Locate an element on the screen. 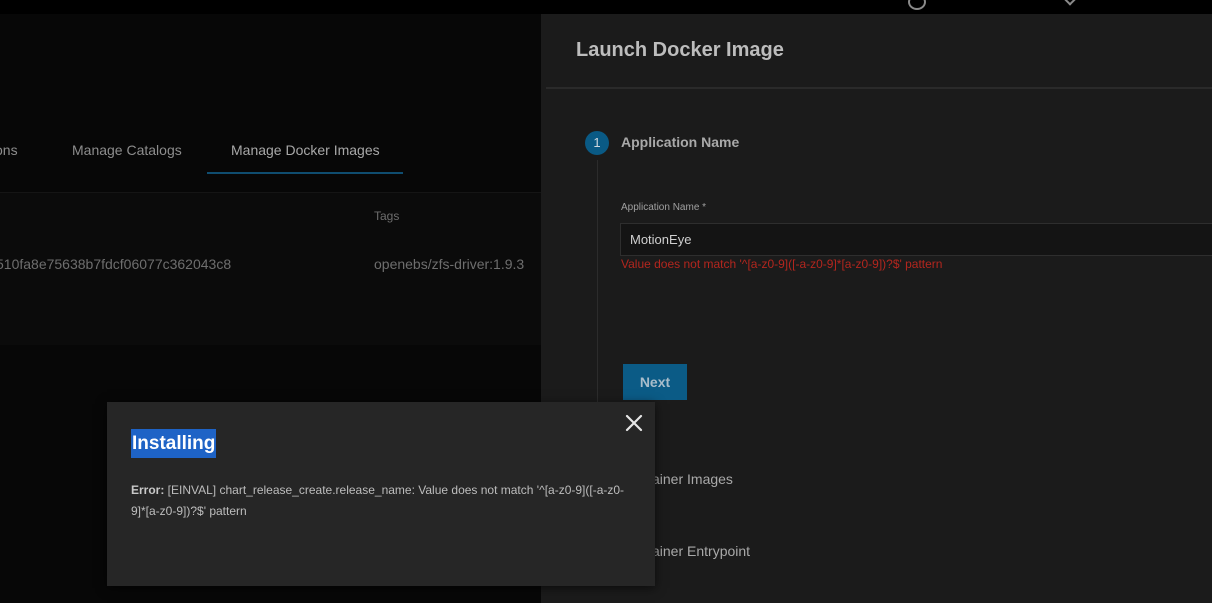  active-tab-indicator is located at coordinates (305, 173).